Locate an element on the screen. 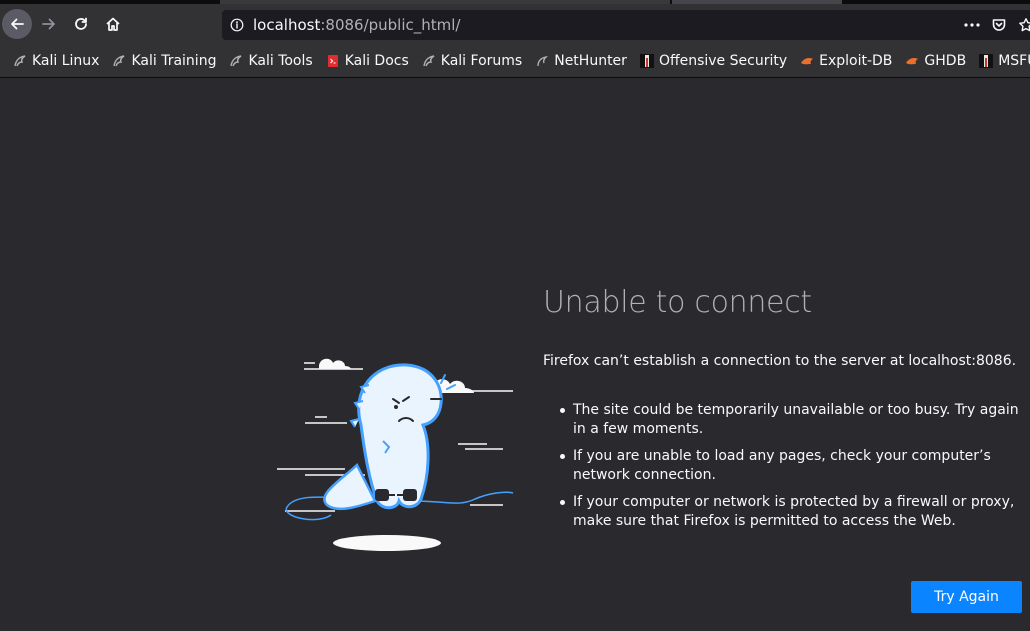 The height and width of the screenshot is (631, 1030). bookmark-label: Kali Forums is located at coordinates (481, 60).